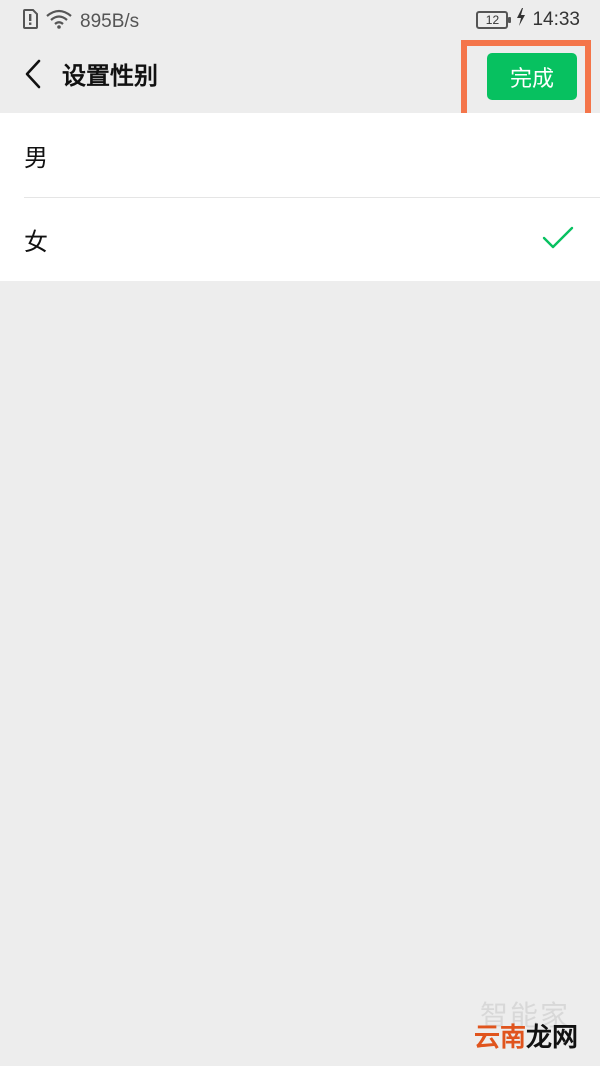 The image size is (600, 1066). What do you see at coordinates (300, 239) in the screenshot?
I see `option-female: 女` at bounding box center [300, 239].